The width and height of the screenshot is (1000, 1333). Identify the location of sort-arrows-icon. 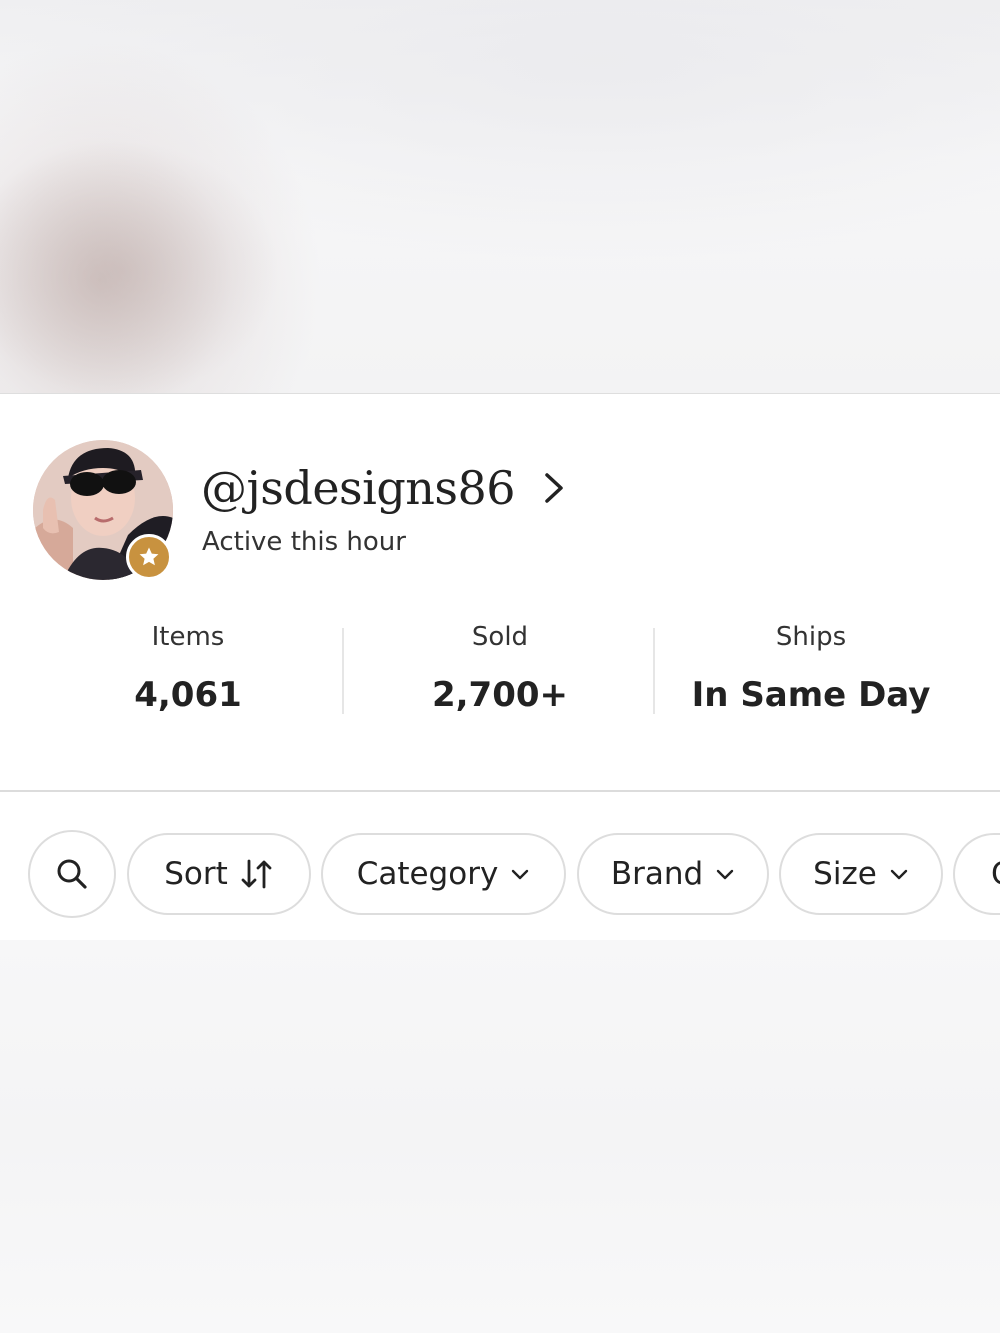
(257, 874).